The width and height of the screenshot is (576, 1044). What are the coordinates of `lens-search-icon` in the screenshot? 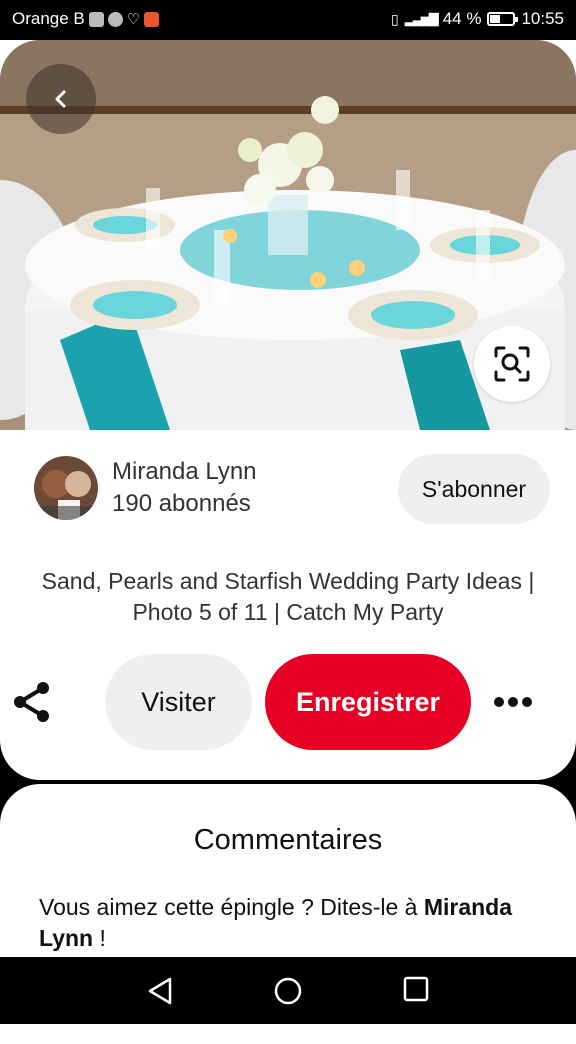 It's located at (512, 364).